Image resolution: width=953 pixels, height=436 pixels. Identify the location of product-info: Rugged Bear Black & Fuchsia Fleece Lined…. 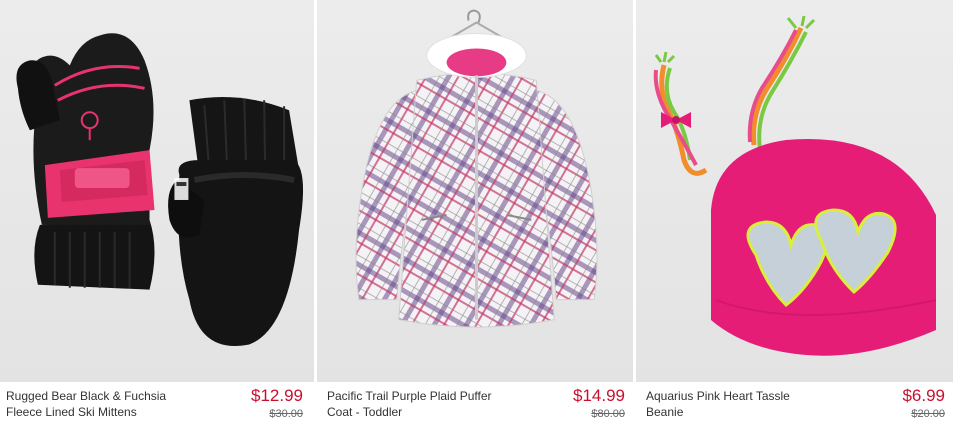
(157, 409).